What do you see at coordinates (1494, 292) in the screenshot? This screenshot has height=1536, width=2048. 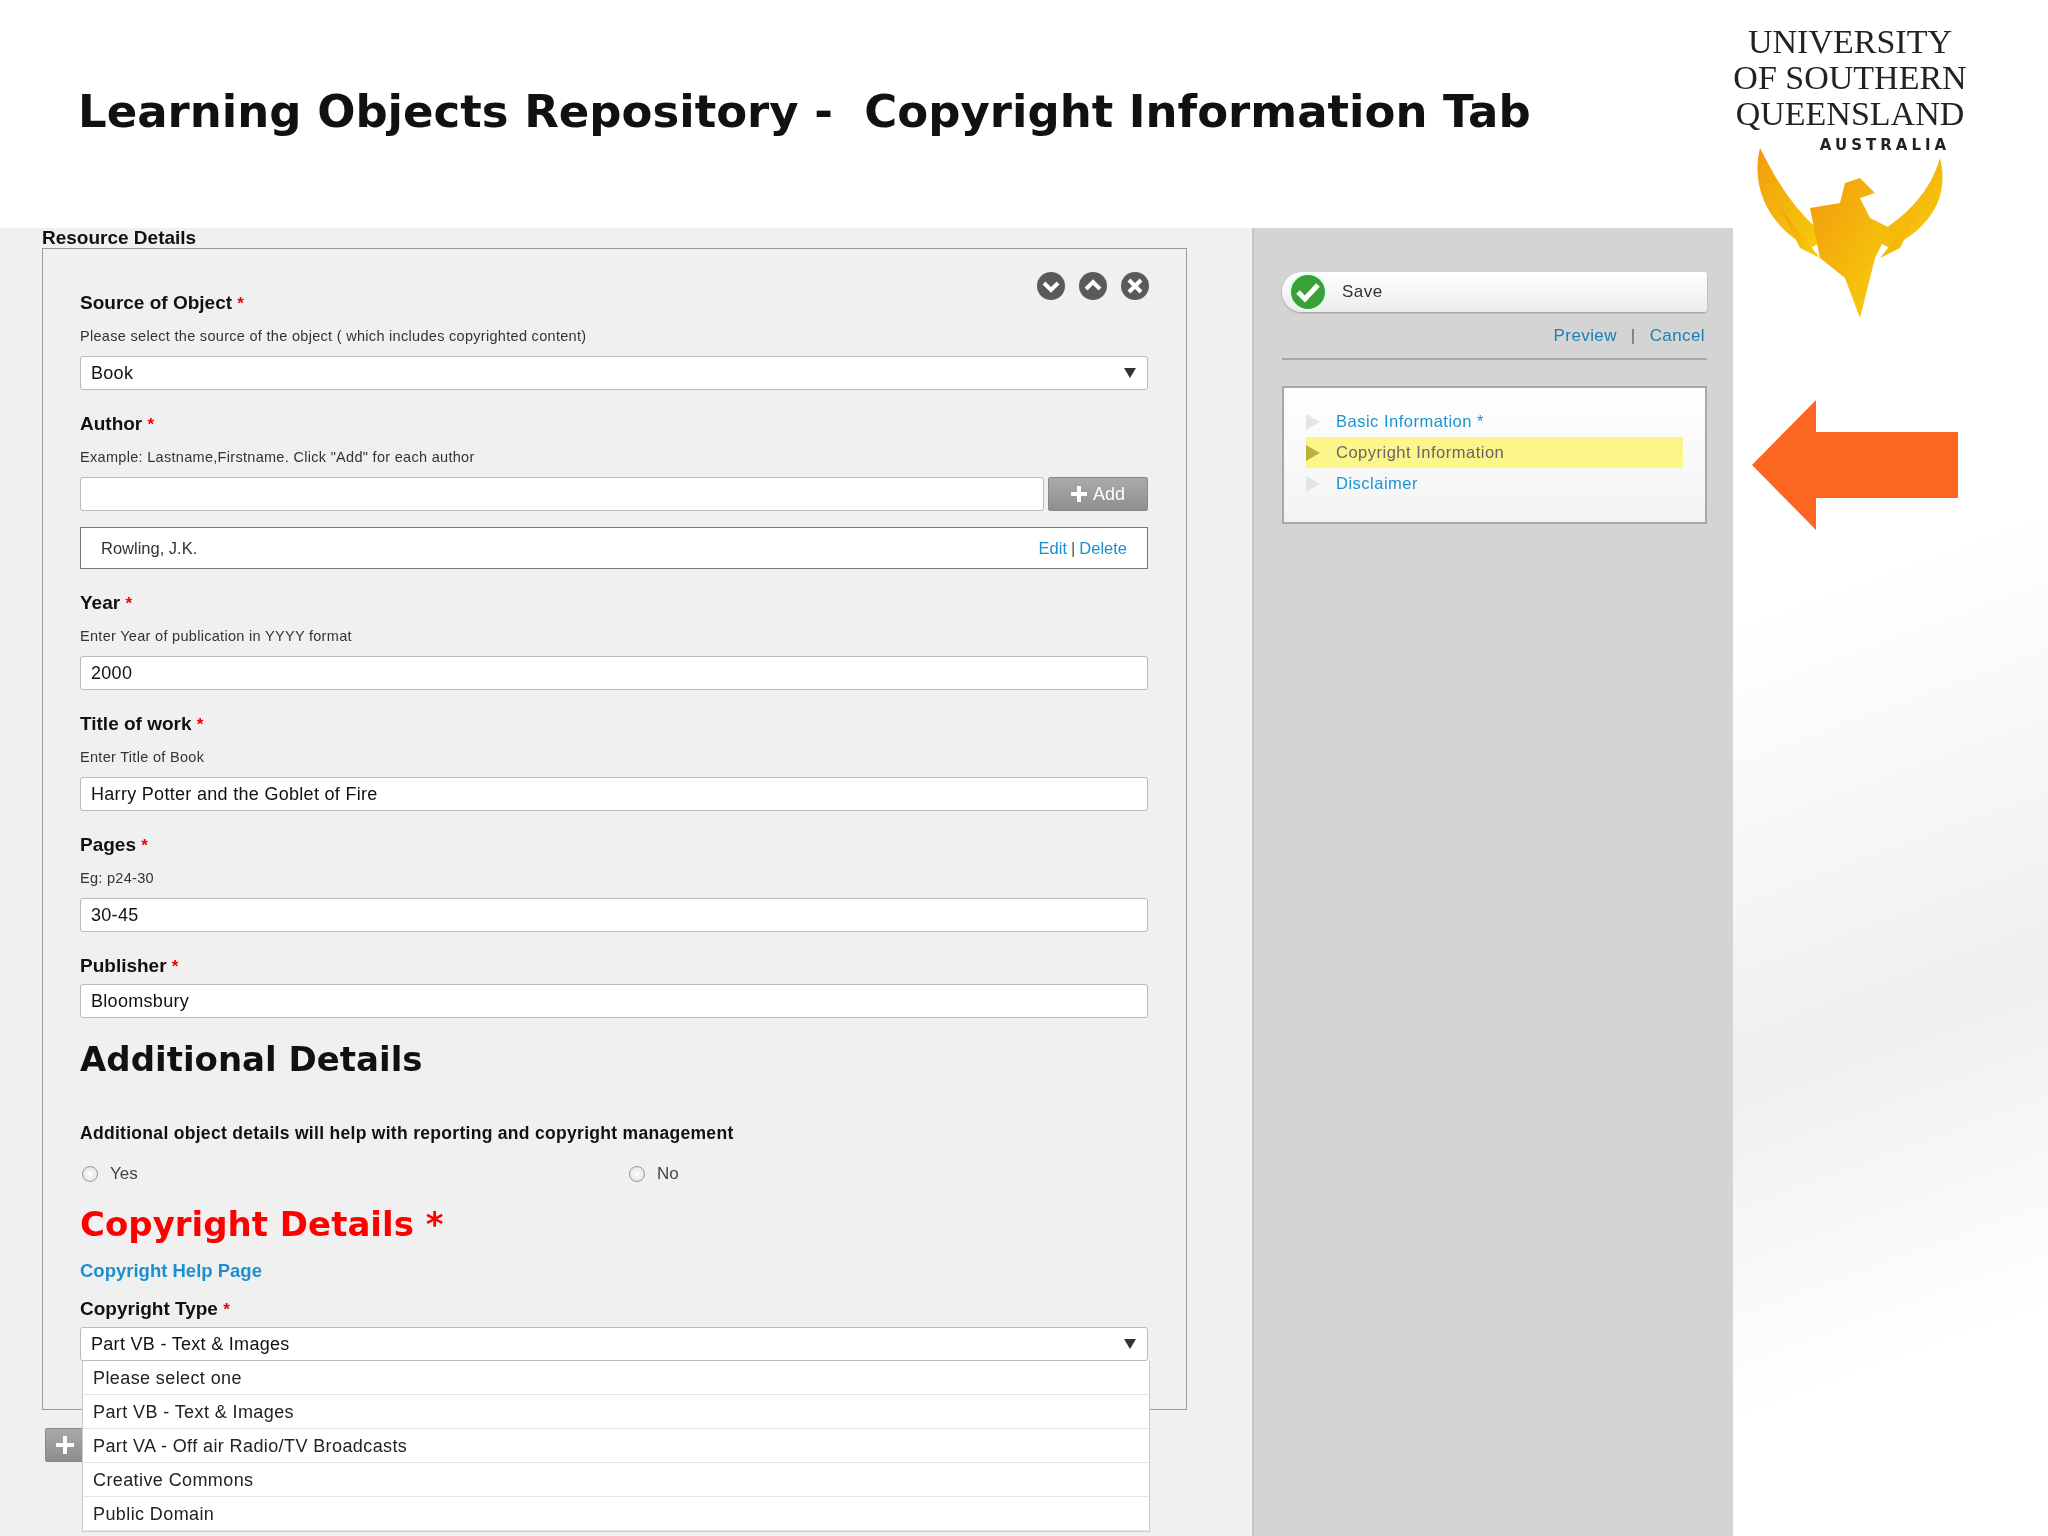 I see `save-button: Save` at bounding box center [1494, 292].